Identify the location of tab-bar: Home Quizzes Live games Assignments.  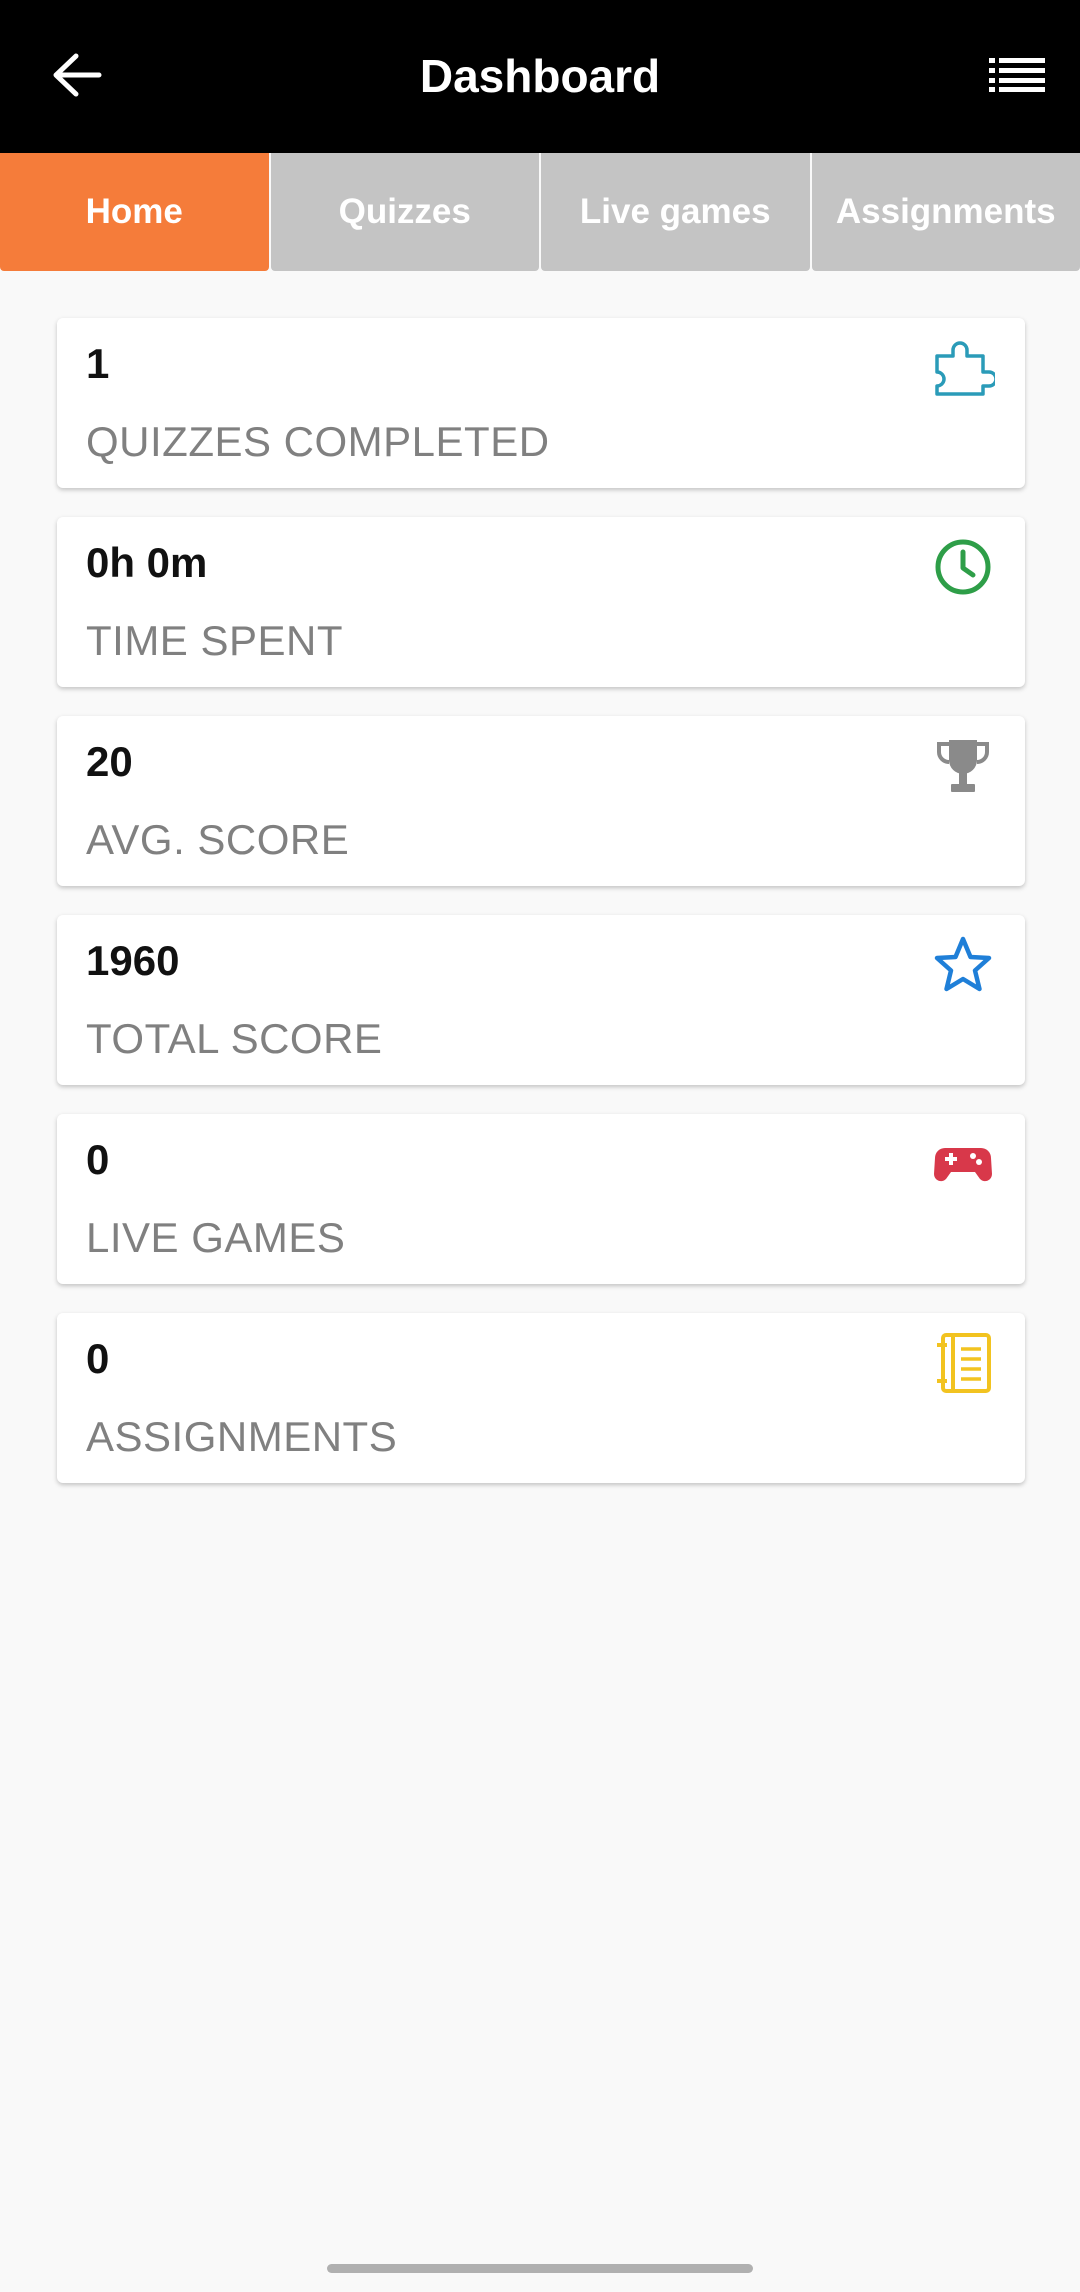
(540, 213).